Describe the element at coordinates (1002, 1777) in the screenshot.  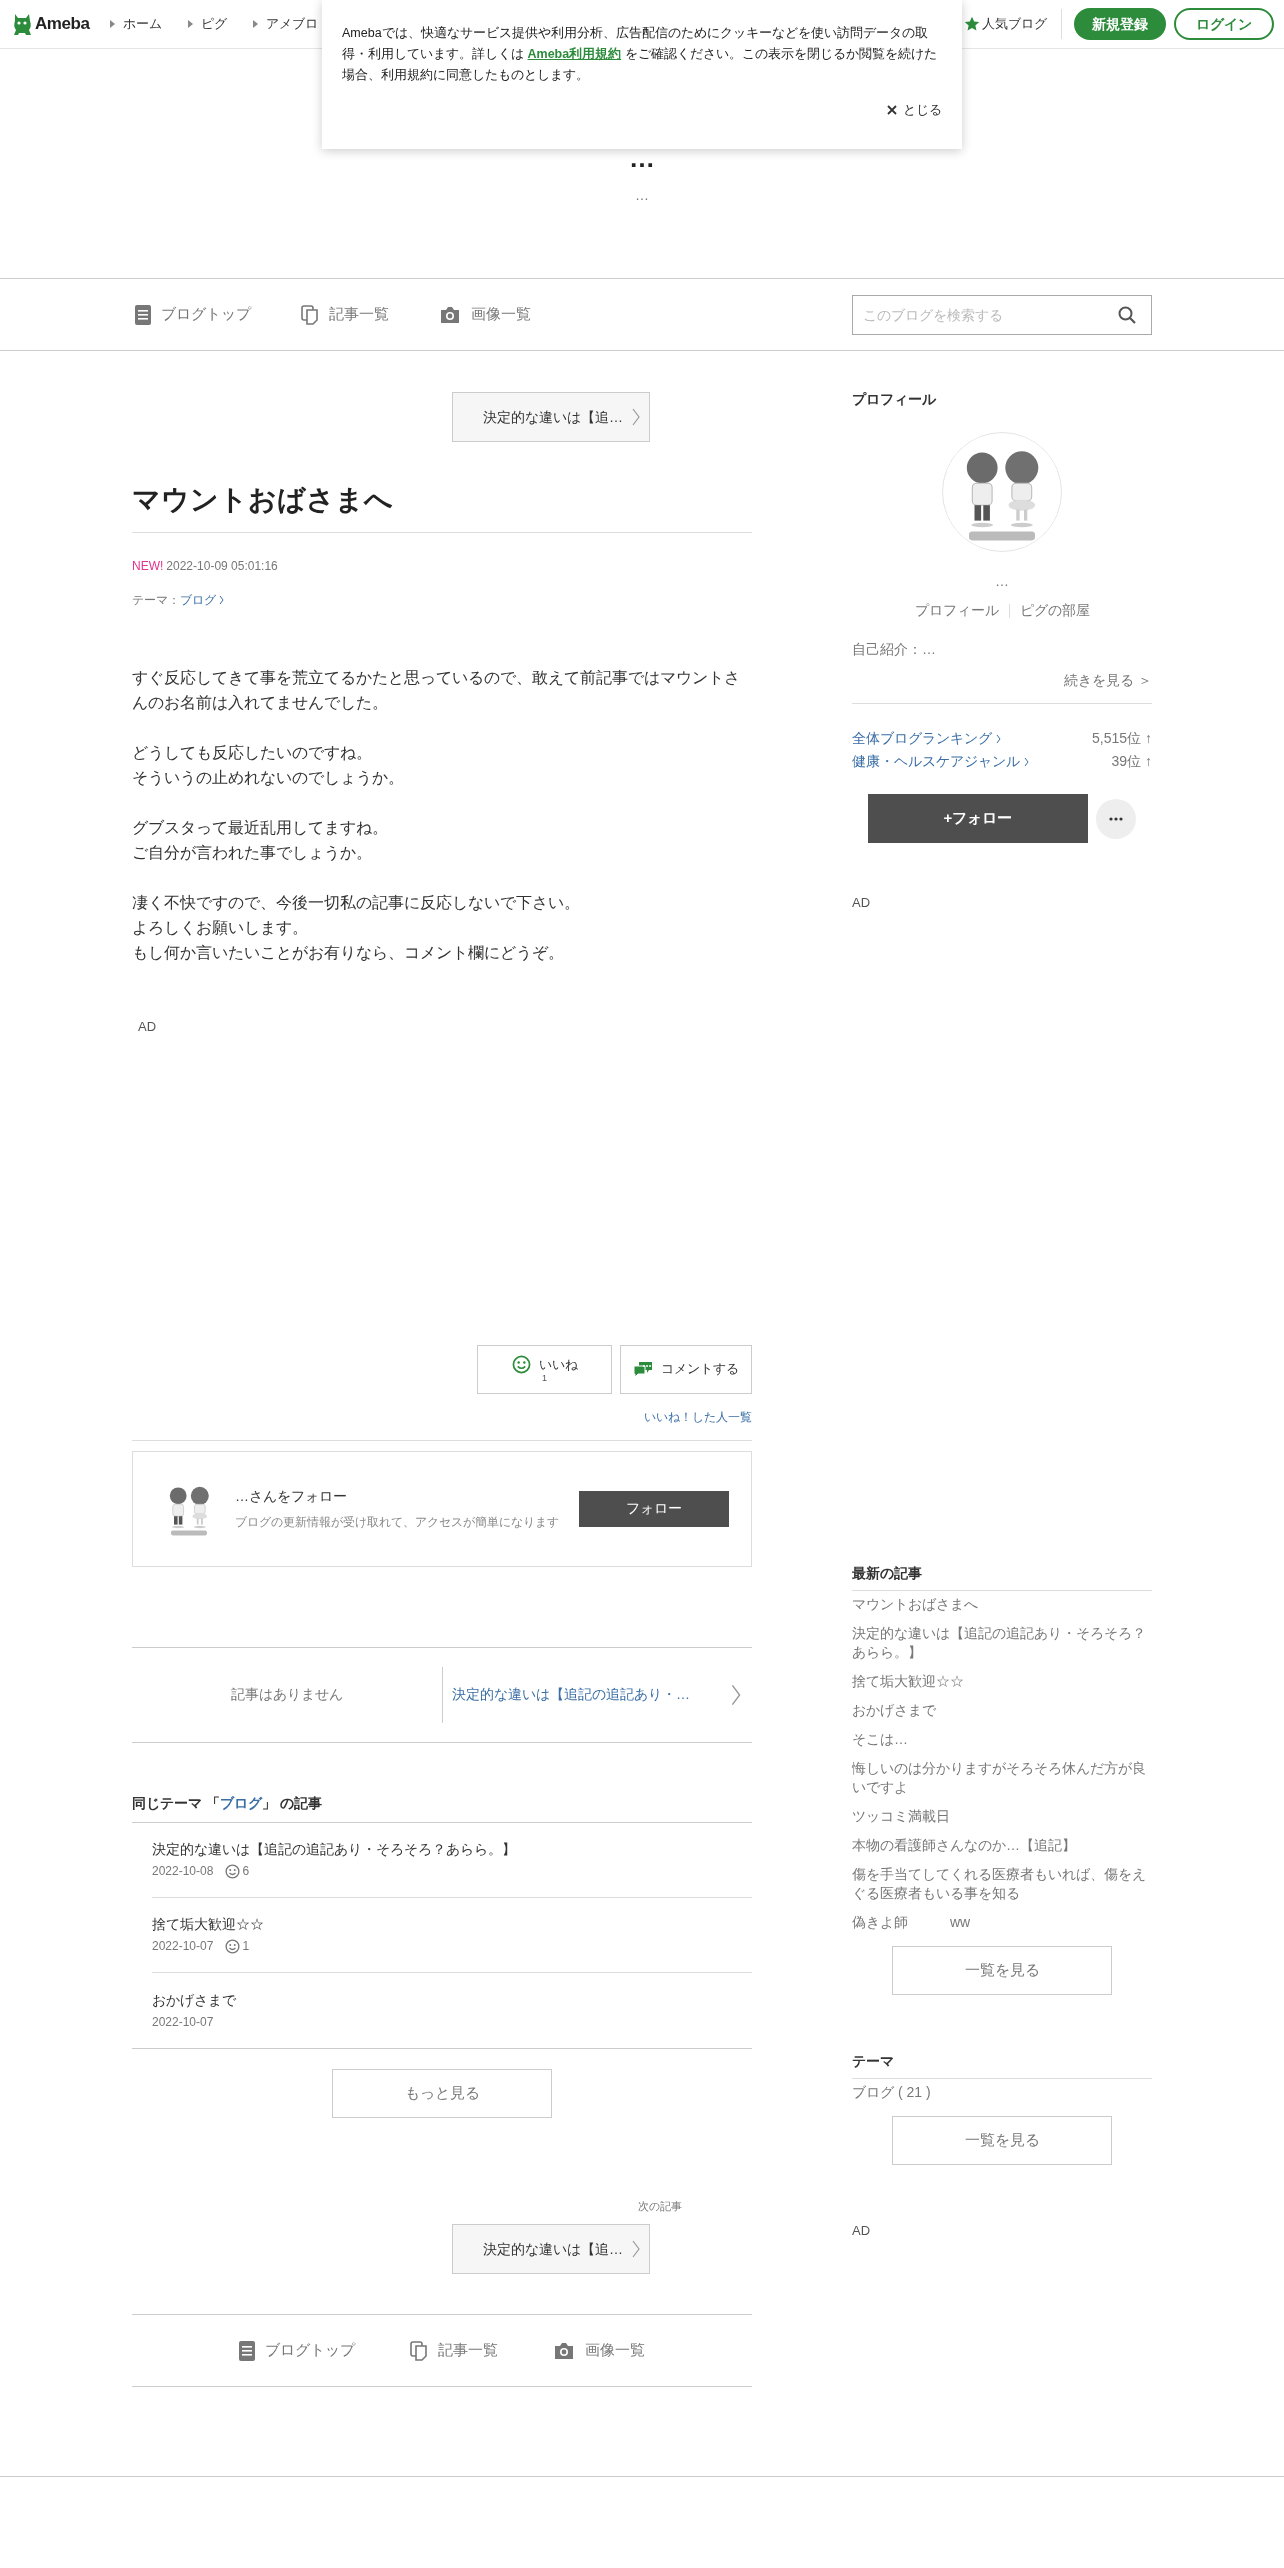
I see `latest-article-link: 悔しいのは分かりますがそろそろ休んだ方が良いですよ` at that location.